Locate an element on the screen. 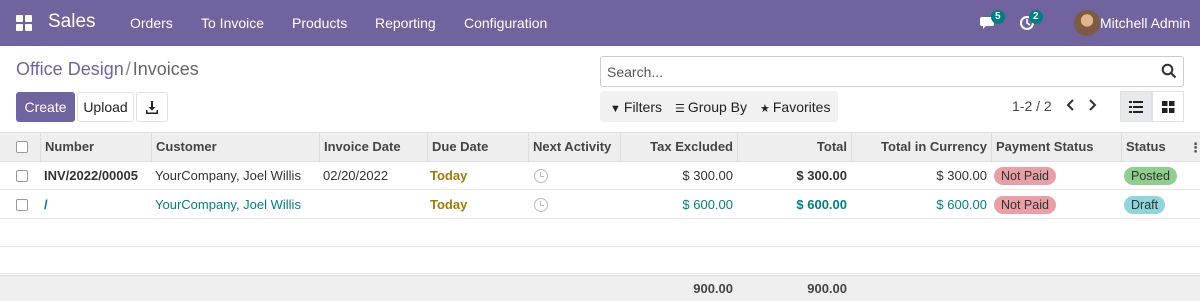 This screenshot has height=301, width=1200. search-input is located at coordinates (877, 72).